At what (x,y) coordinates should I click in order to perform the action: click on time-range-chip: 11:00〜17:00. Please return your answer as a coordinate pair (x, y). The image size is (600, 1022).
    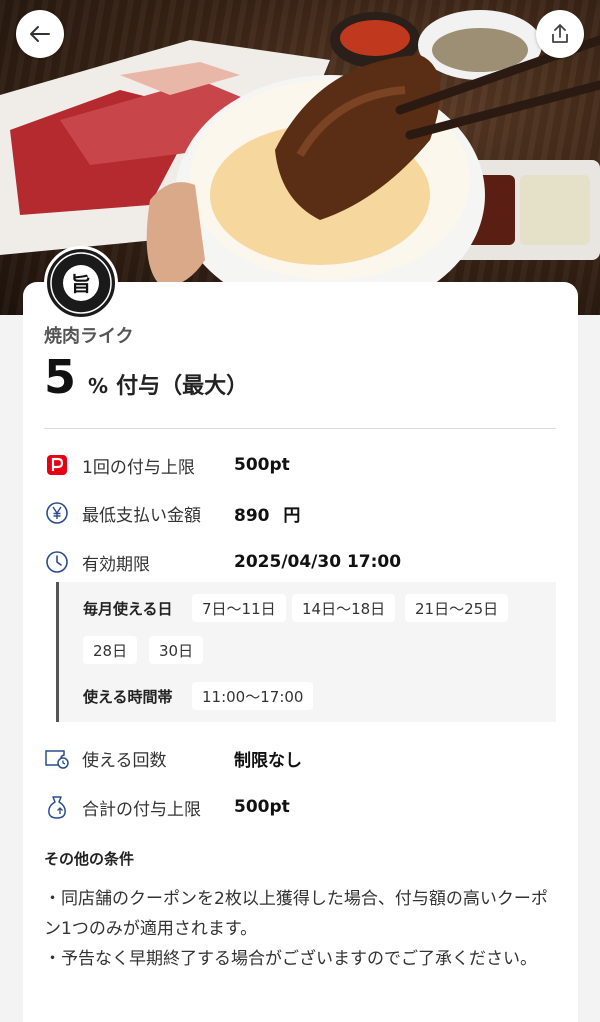
    Looking at the image, I should click on (253, 696).